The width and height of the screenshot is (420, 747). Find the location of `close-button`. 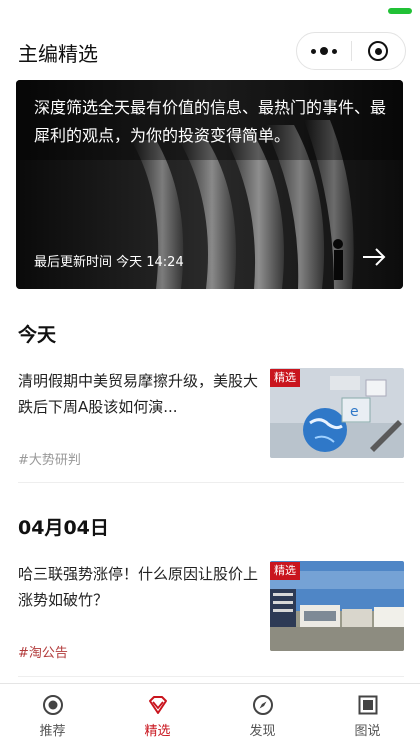

close-button is located at coordinates (378, 51).